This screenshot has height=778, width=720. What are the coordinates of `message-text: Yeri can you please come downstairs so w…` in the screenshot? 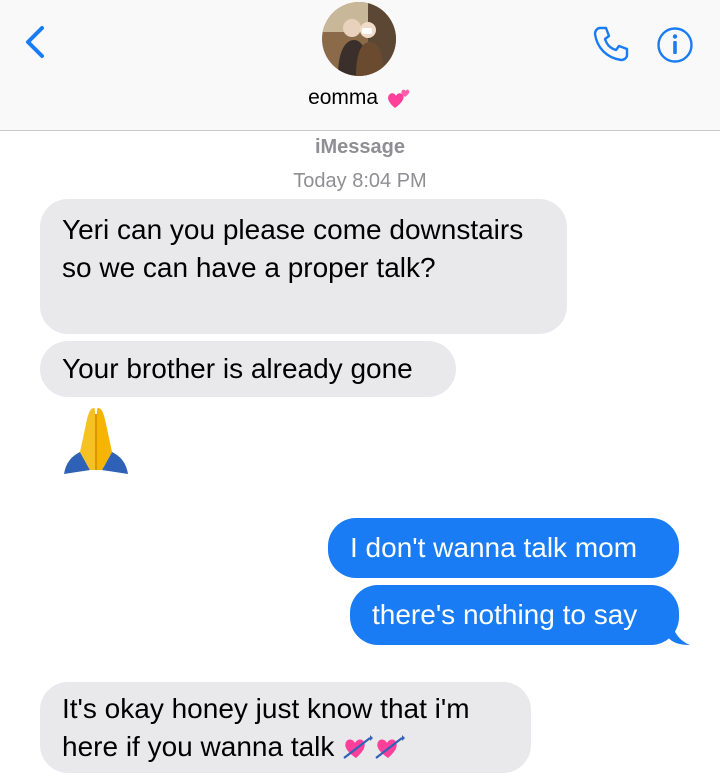 It's located at (293, 248).